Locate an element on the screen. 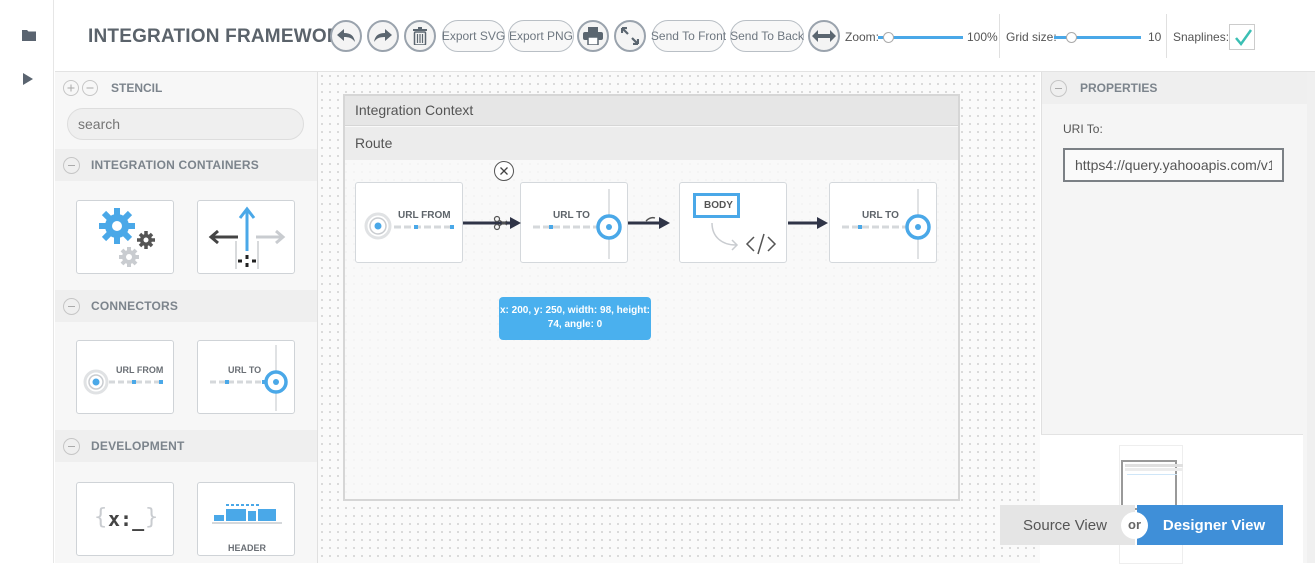 The width and height of the screenshot is (1315, 564). link-from-to is located at coordinates (492, 223).